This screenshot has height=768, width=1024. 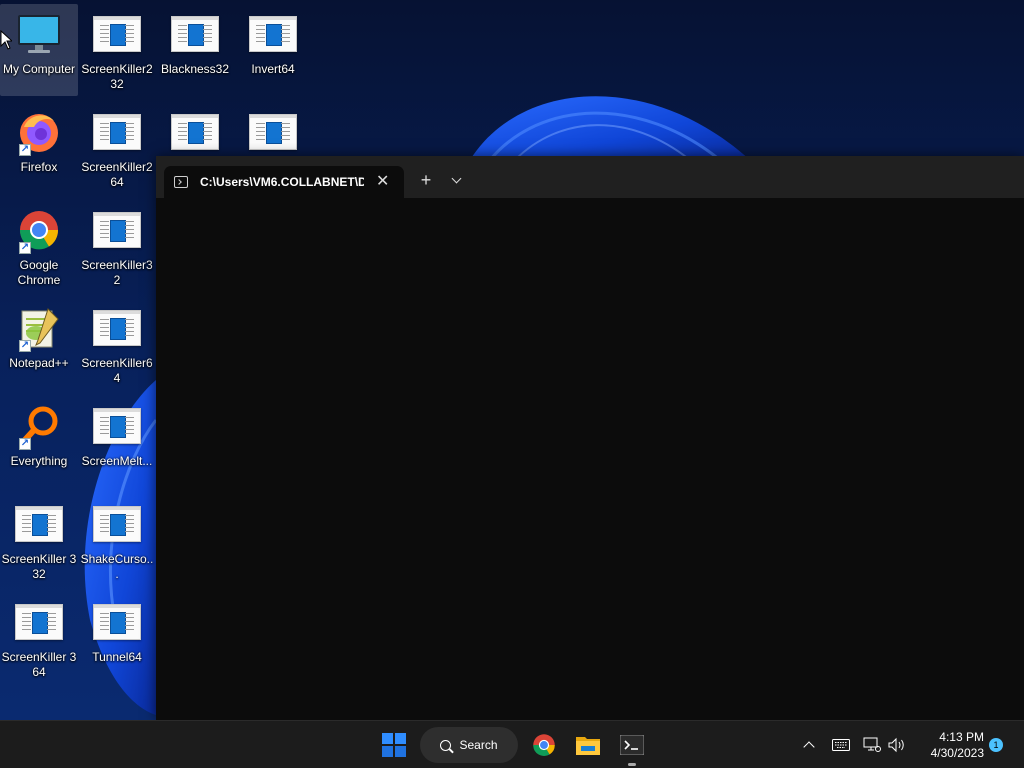 I want to click on close-tab-button: ✕, so click(x=382, y=182).